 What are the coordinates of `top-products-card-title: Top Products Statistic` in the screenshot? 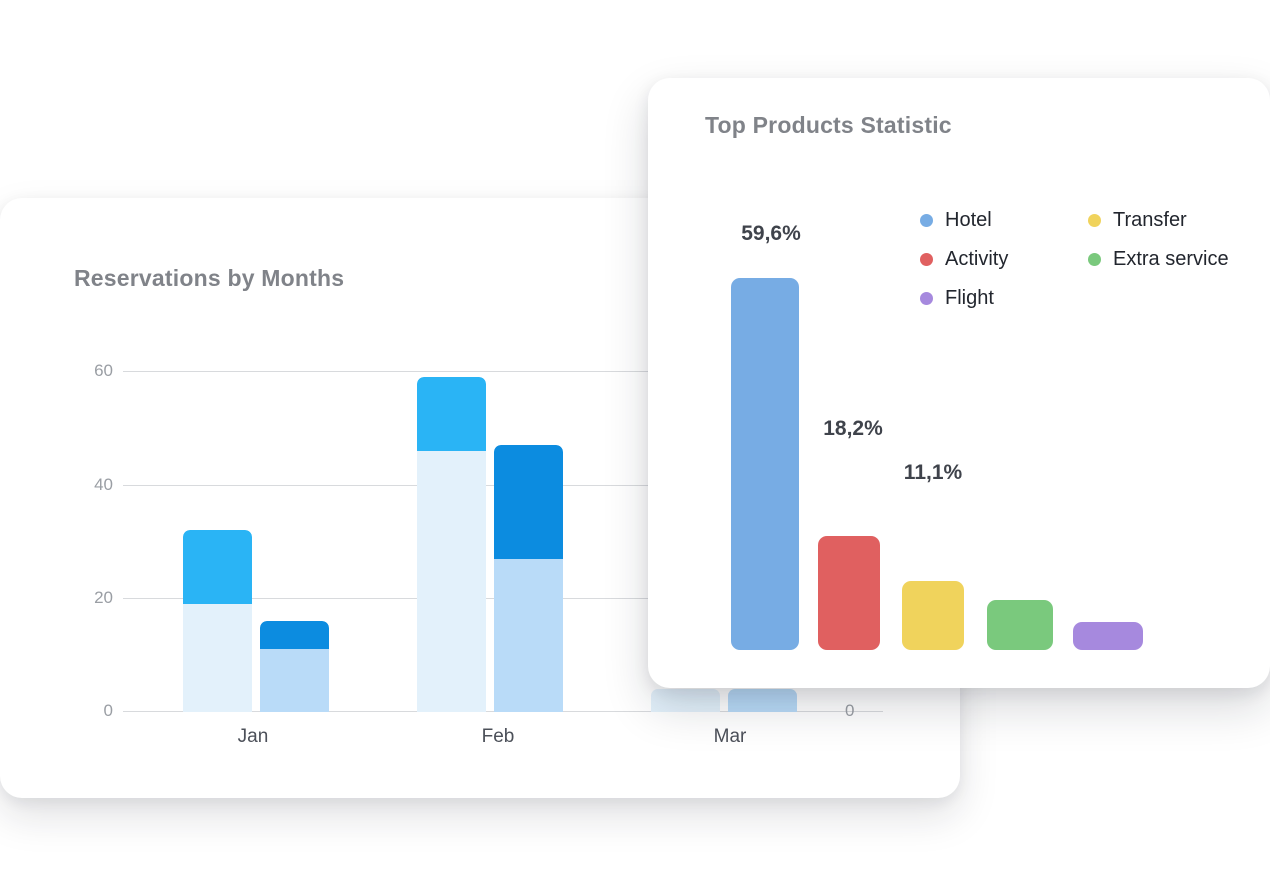 It's located at (828, 125).